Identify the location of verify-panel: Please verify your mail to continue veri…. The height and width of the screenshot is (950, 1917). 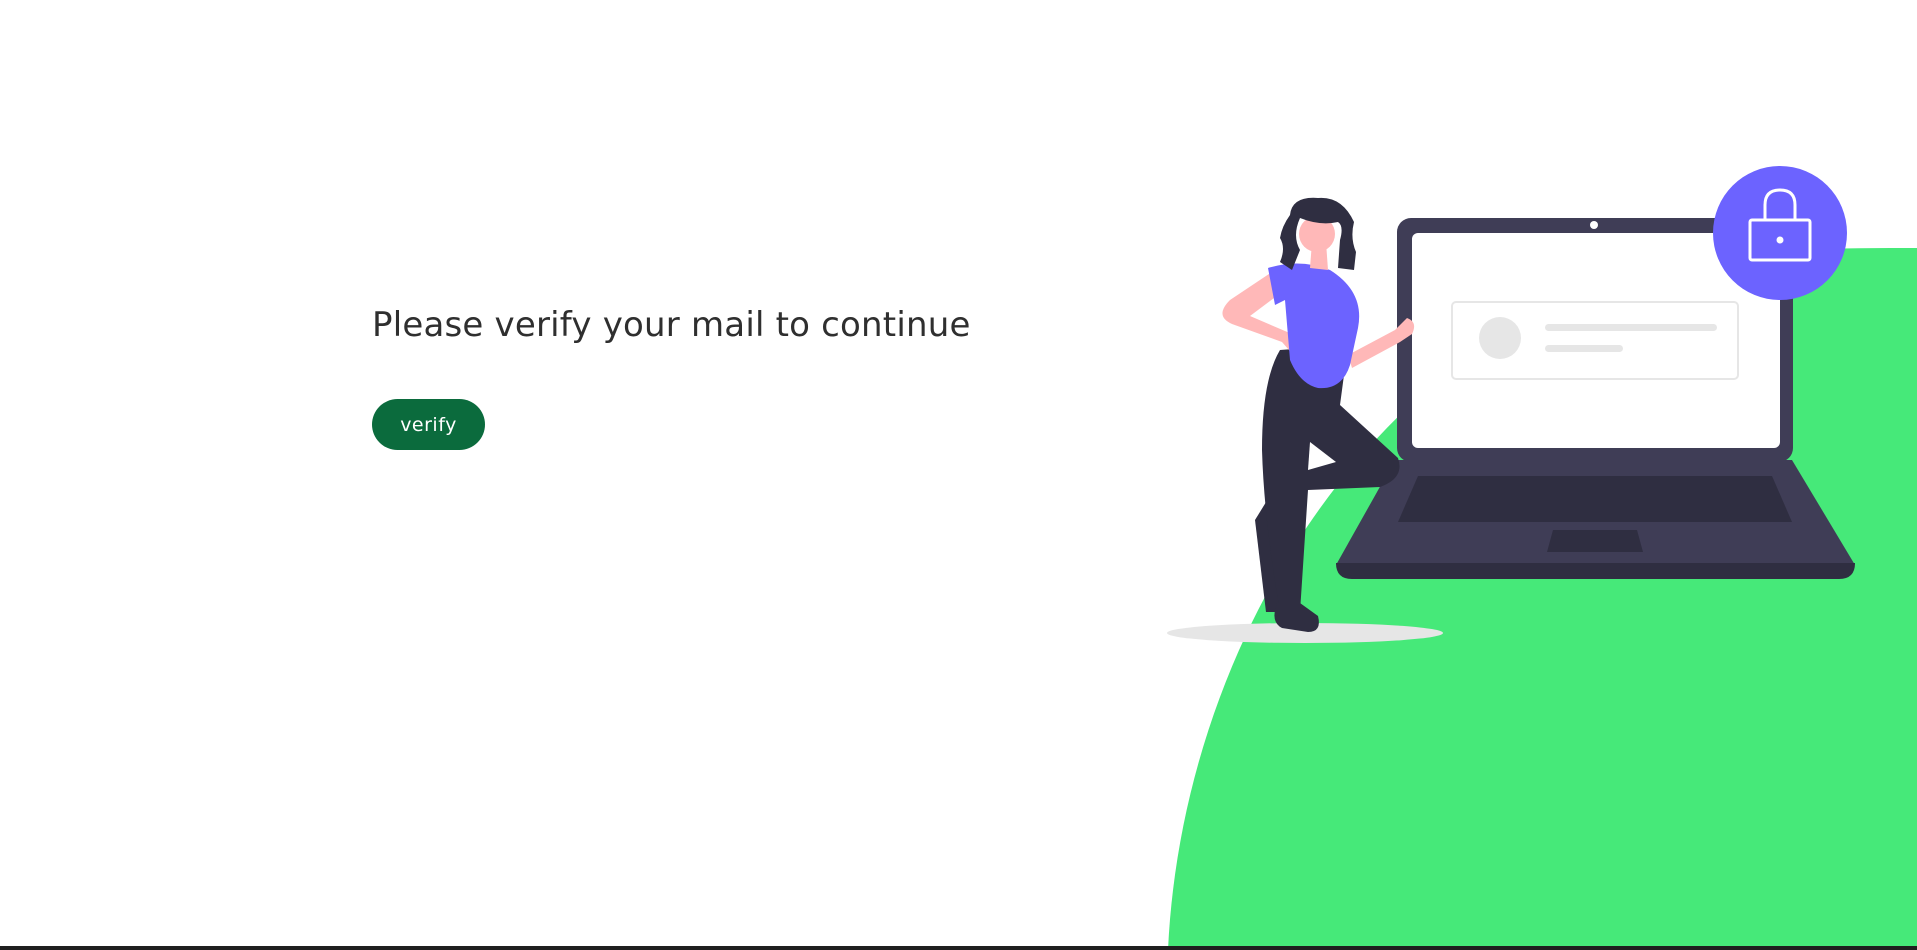
(671, 377).